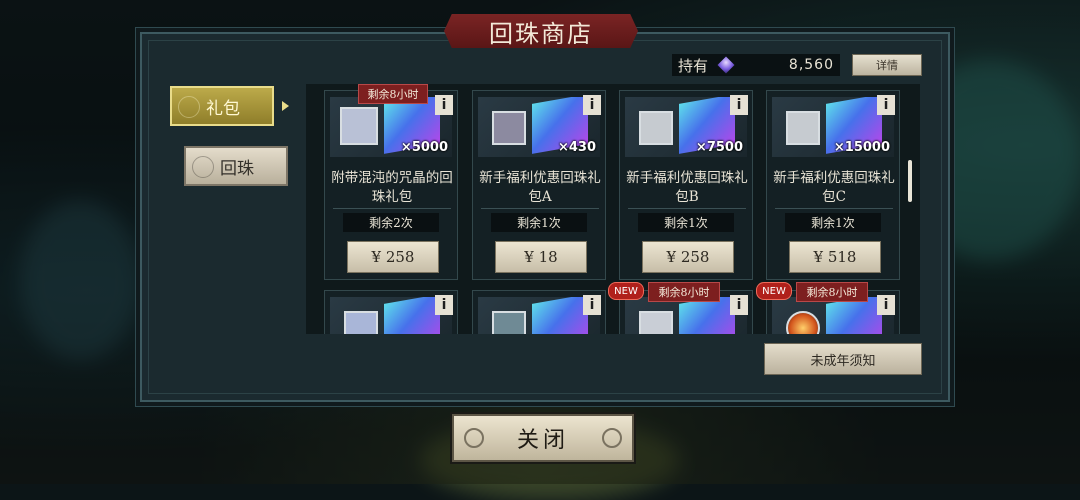 Image resolution: width=1080 pixels, height=500 pixels. I want to click on shop-title: 回珠商店, so click(541, 31).